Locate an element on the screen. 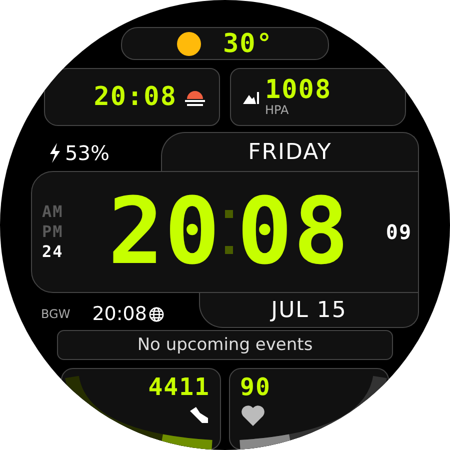 The image size is (450, 450). clock-seconds: 09 is located at coordinates (399, 232).